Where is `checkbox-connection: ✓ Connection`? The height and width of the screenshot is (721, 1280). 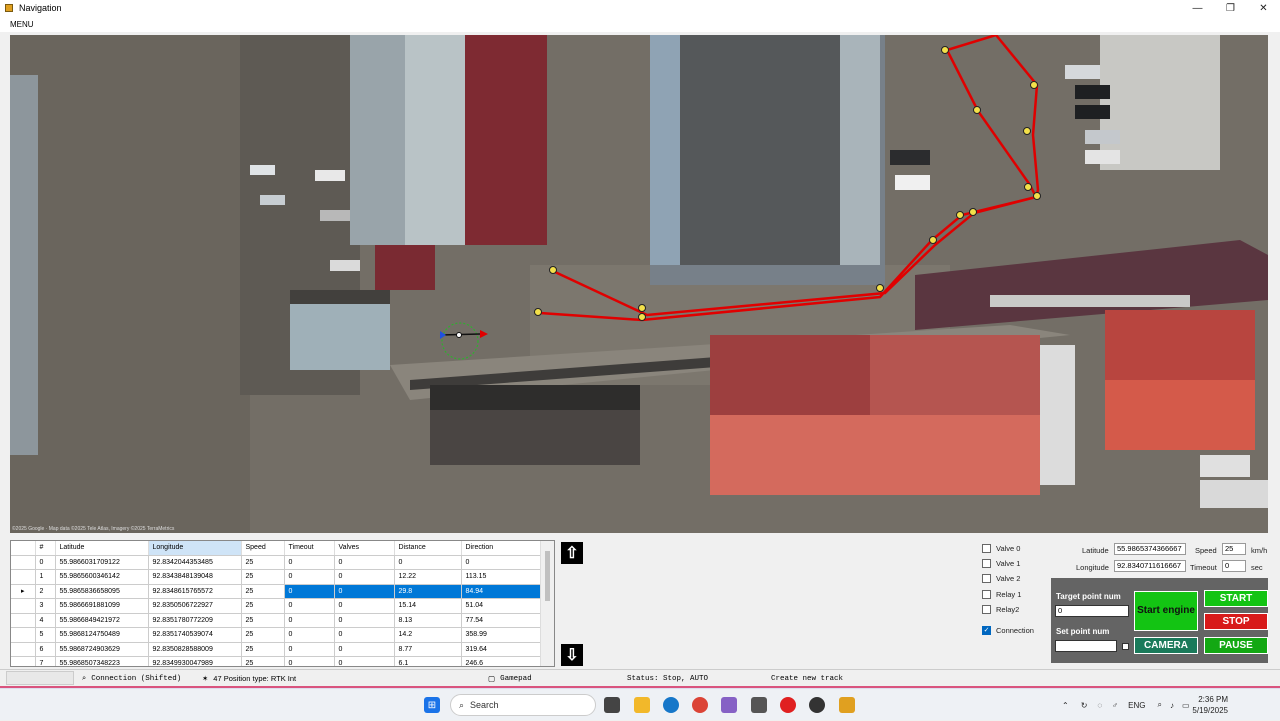
checkbox-connection: ✓ Connection is located at coordinates (1008, 630).